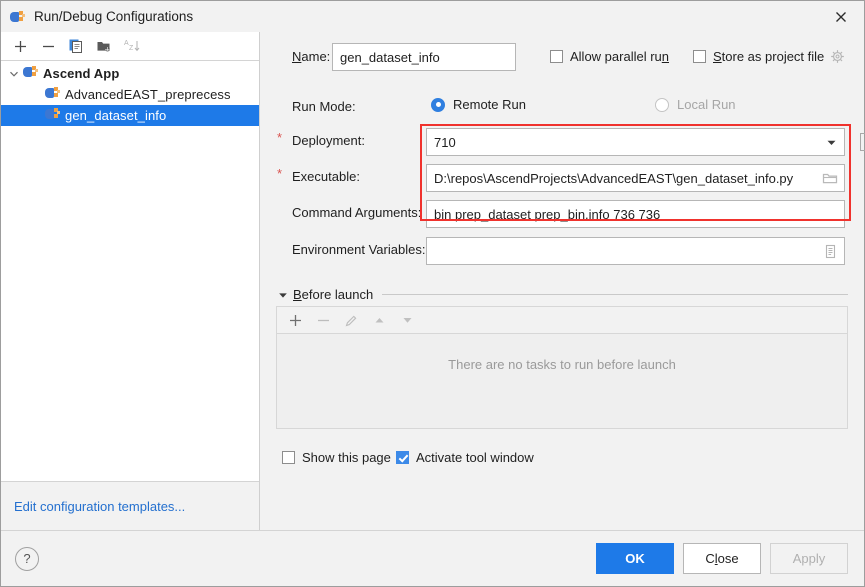 The width and height of the screenshot is (865, 587). I want to click on tree-node-label: AdvancedEAST_preprecess, so click(148, 94).